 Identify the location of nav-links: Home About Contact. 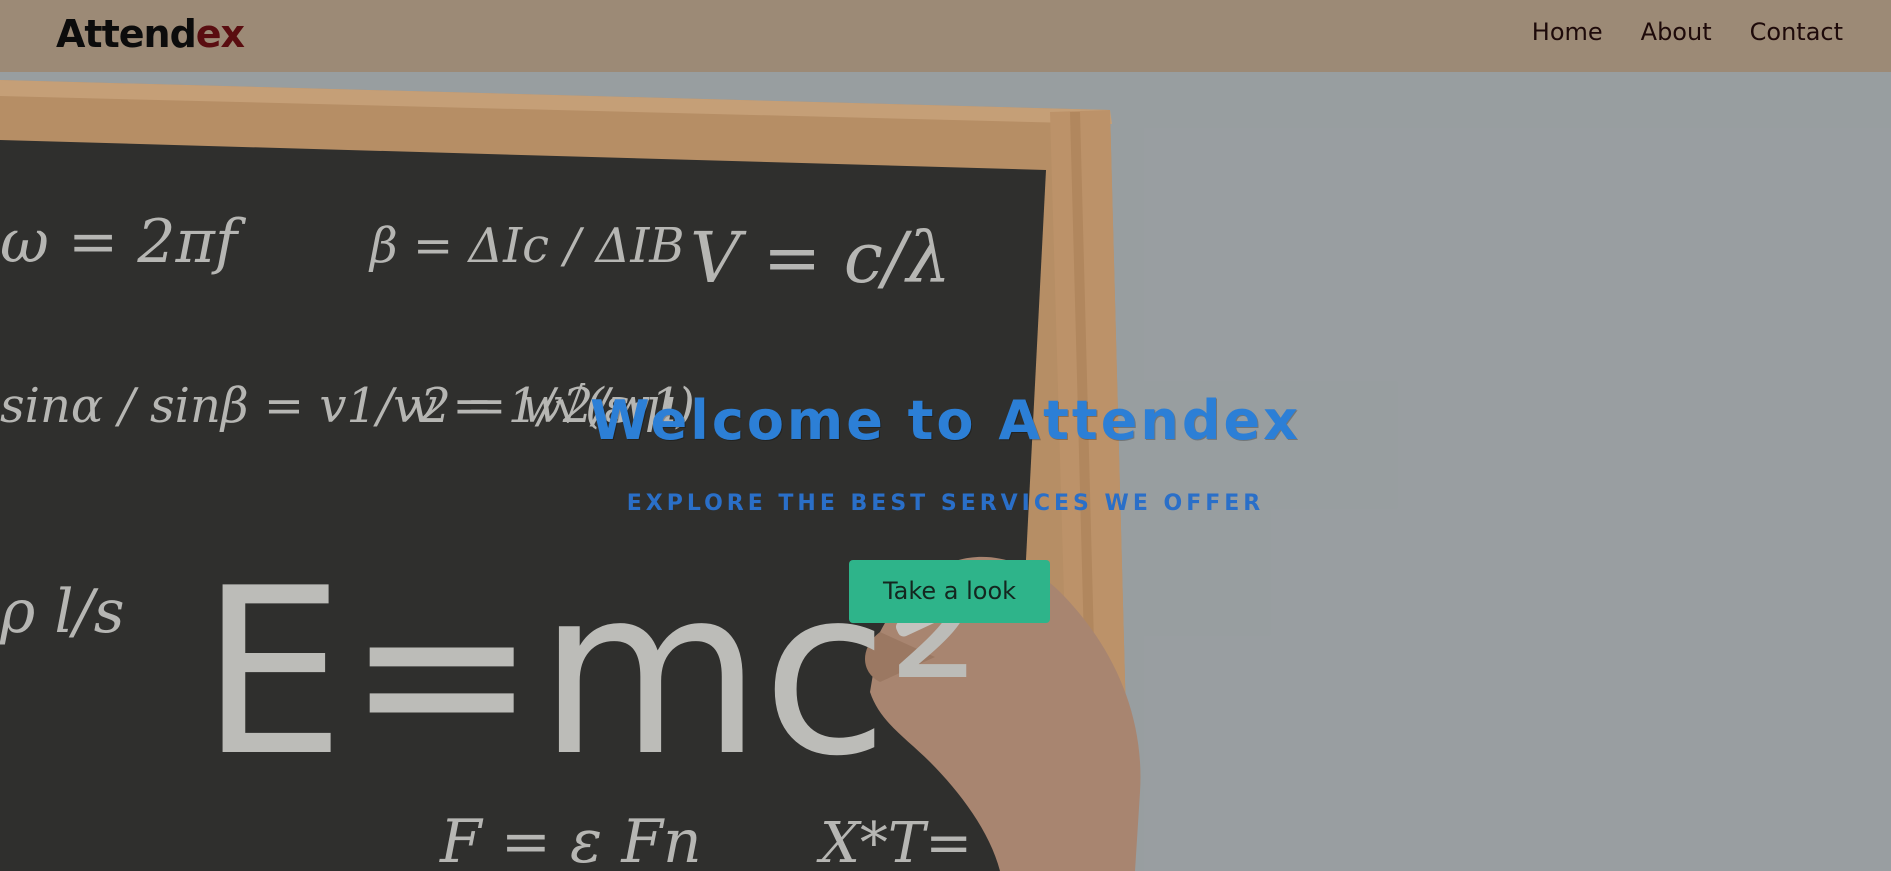
(1687, 32).